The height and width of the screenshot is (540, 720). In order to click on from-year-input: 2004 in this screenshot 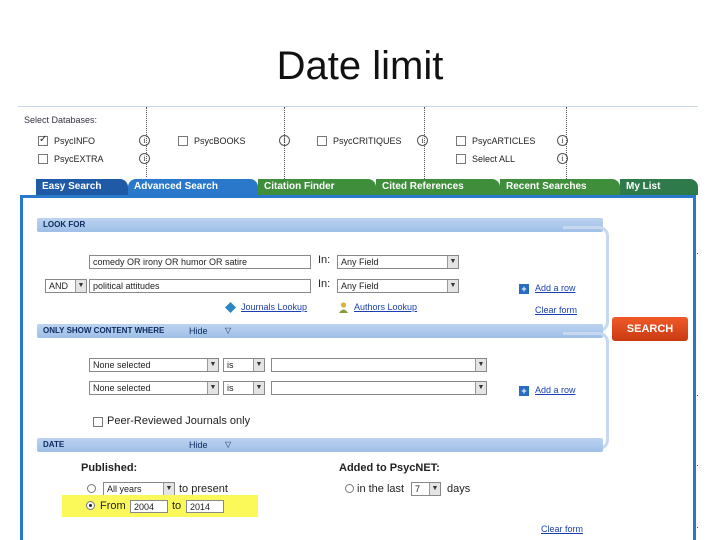, I will do `click(149, 506)`.